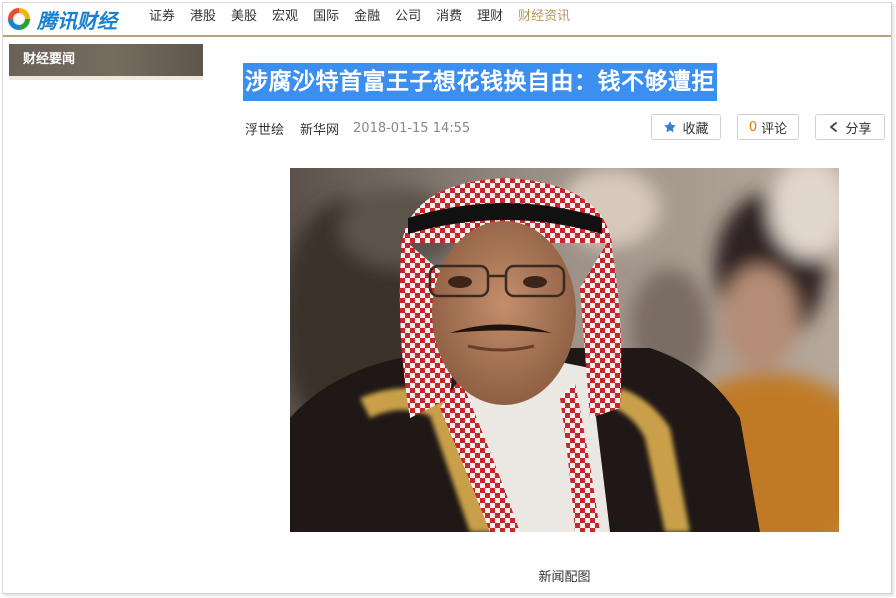 Image resolution: width=896 pixels, height=598 pixels. I want to click on nav-item-finance-news: 财经资讯, so click(544, 17).